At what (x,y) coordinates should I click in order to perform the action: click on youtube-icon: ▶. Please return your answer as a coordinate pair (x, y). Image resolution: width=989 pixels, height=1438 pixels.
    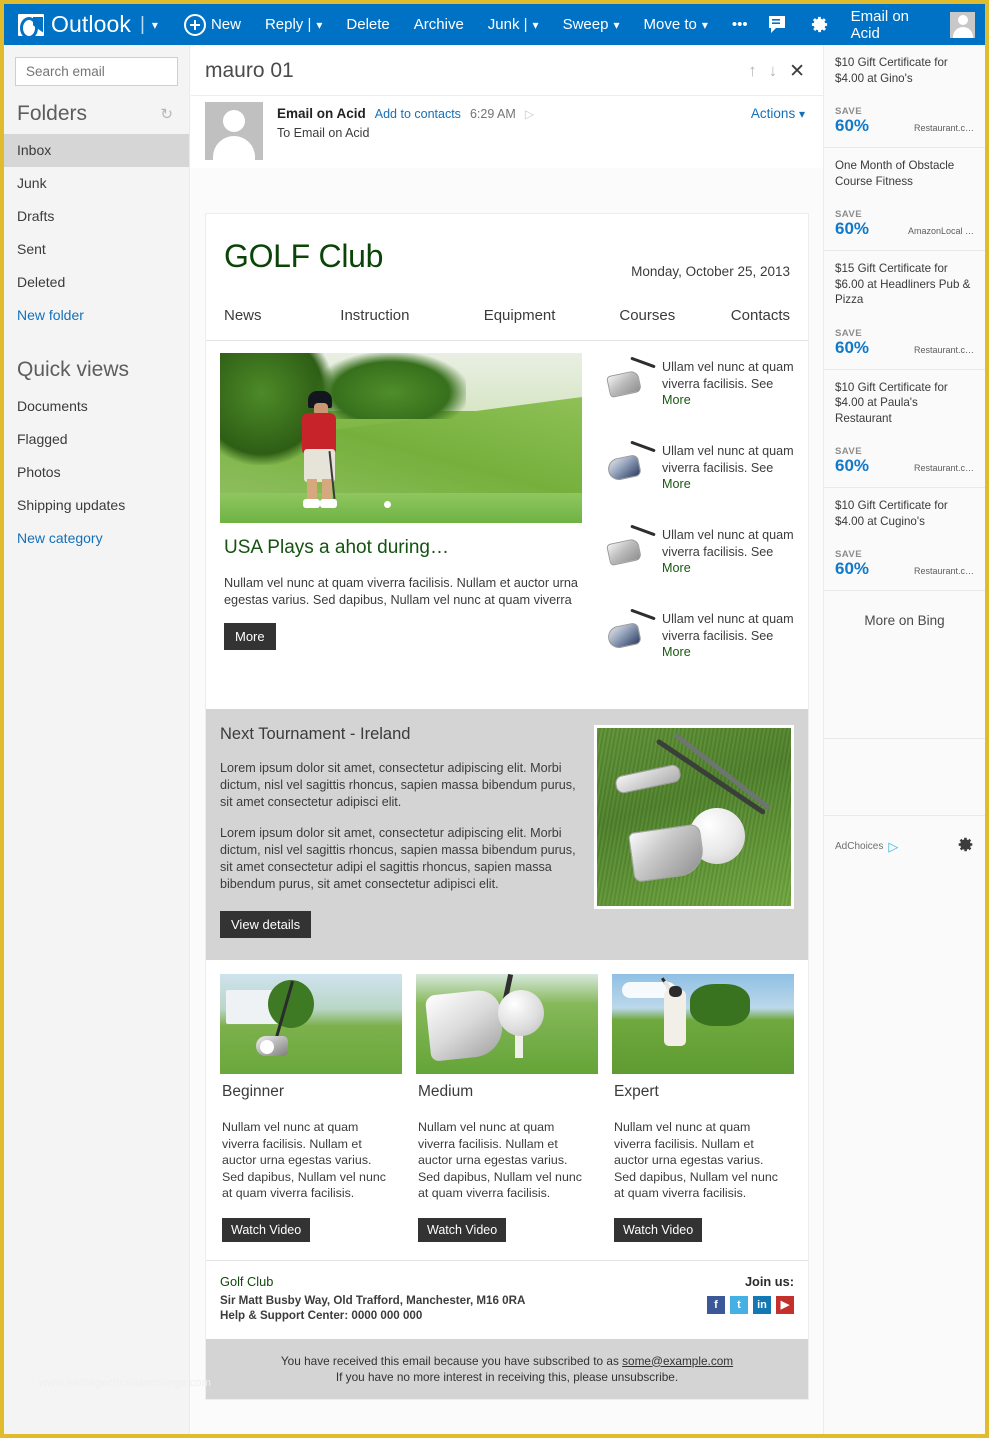
    Looking at the image, I should click on (785, 1304).